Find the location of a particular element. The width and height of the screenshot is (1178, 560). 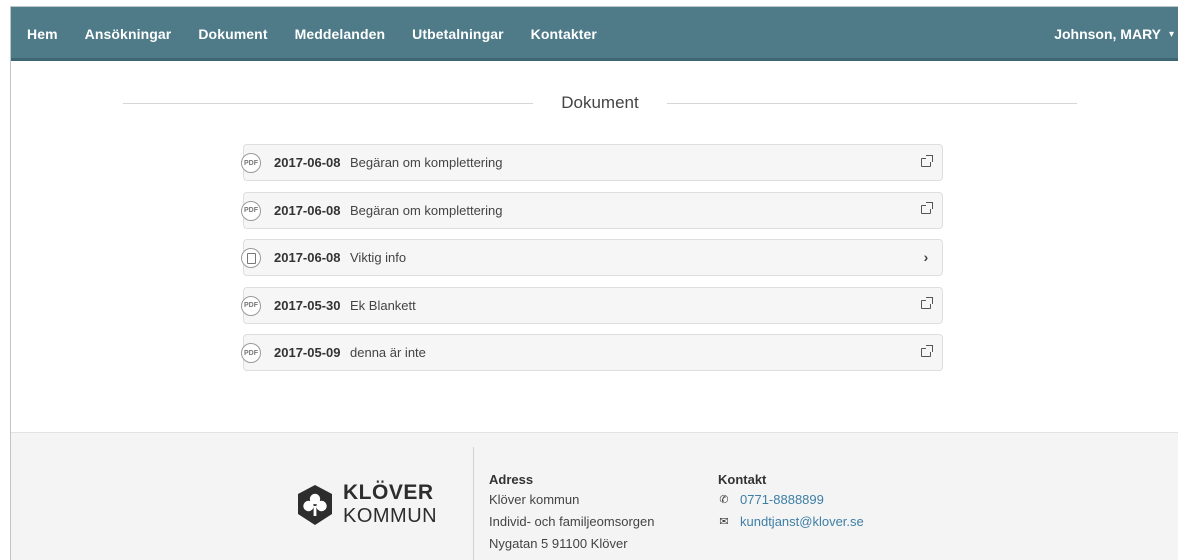

document-row: PDF 2017-05-09 denna är inte is located at coordinates (592, 352).